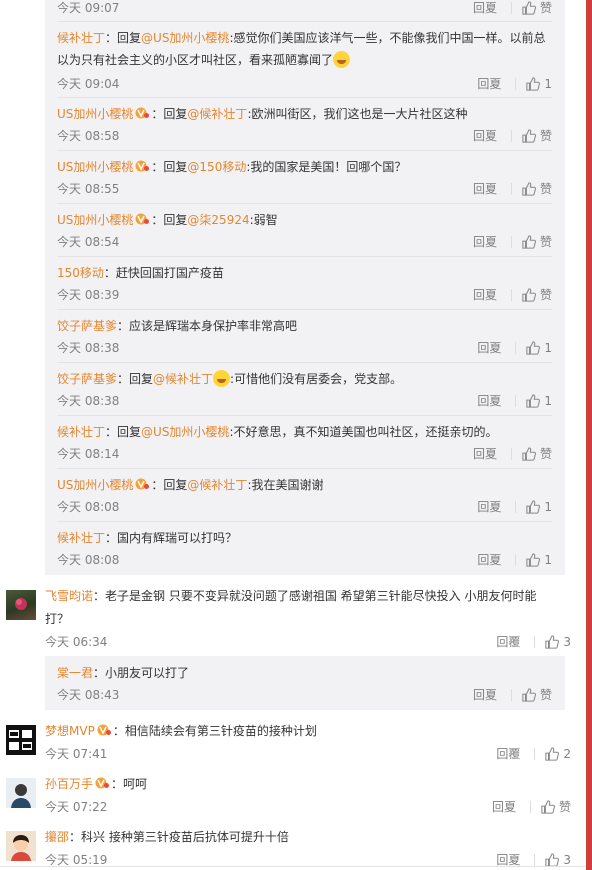 This screenshot has height=870, width=592. What do you see at coordinates (88, 136) in the screenshot?
I see `reply-time: 今天 08:58` at bounding box center [88, 136].